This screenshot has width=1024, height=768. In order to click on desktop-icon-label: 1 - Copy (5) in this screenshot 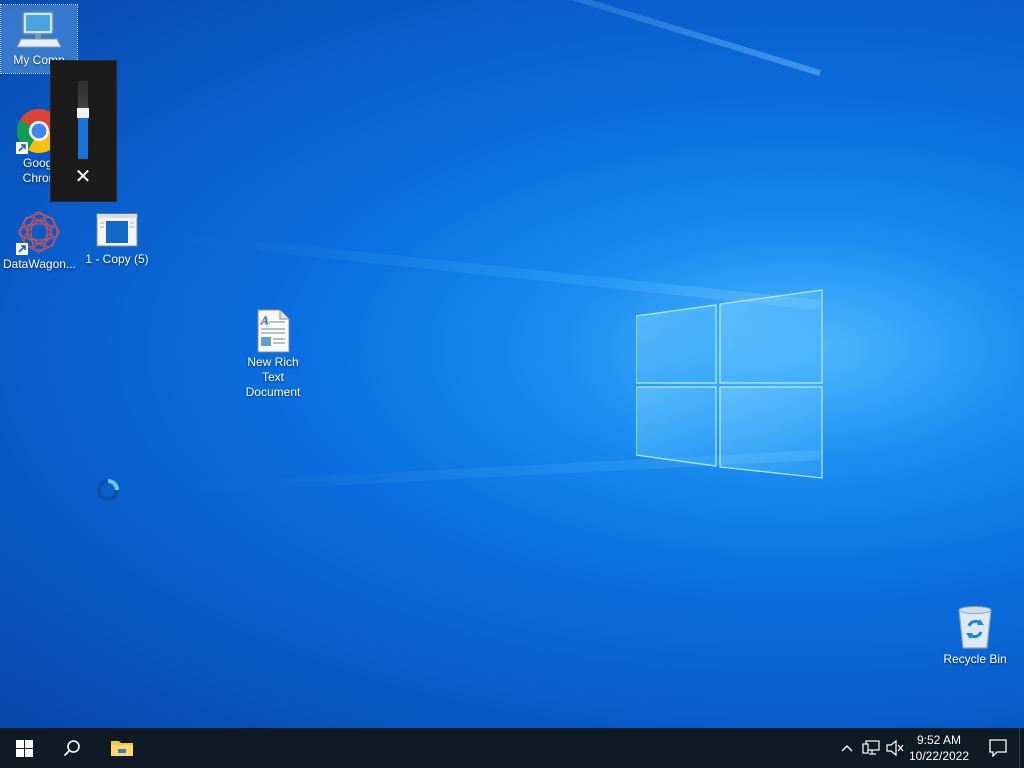, I will do `click(117, 259)`.